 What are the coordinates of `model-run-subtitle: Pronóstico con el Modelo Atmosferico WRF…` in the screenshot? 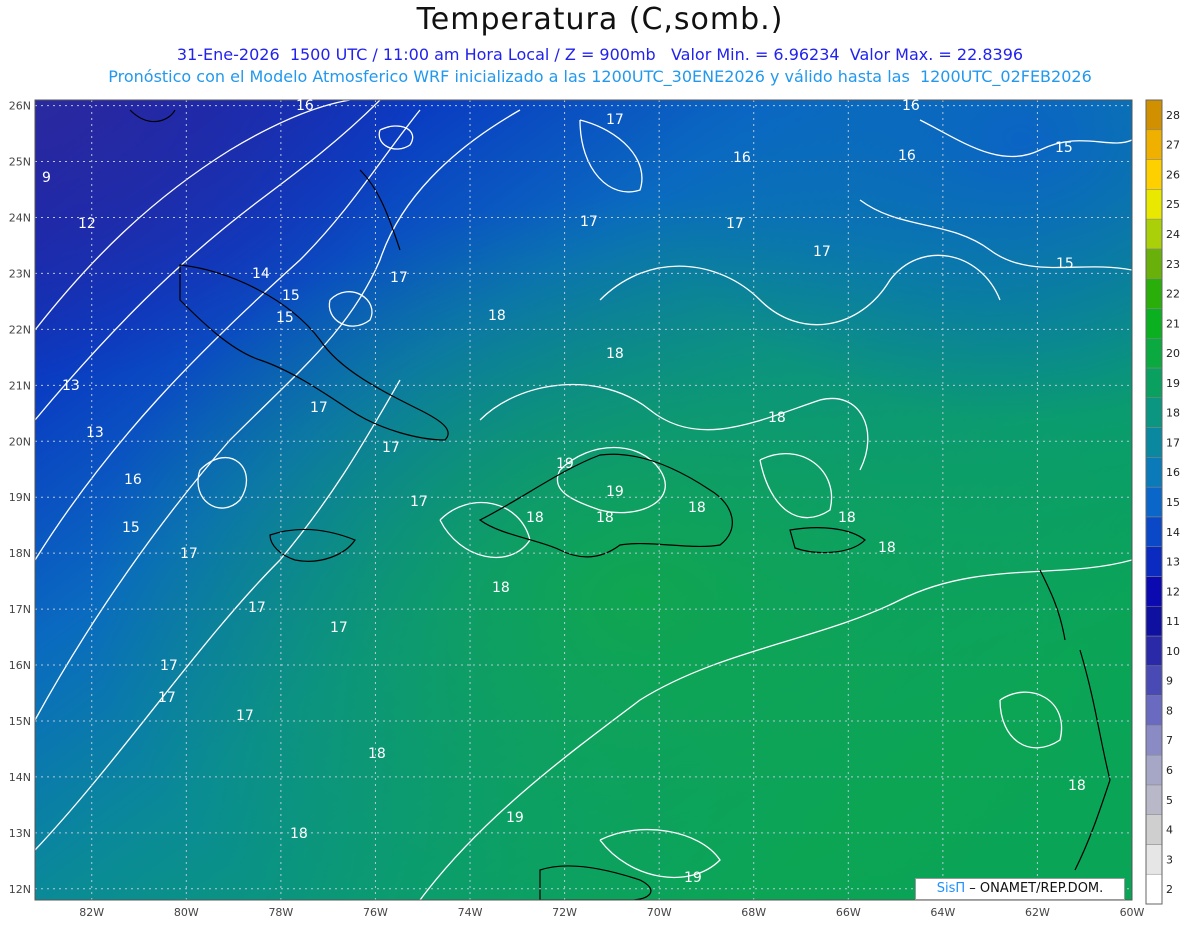 It's located at (600, 76).